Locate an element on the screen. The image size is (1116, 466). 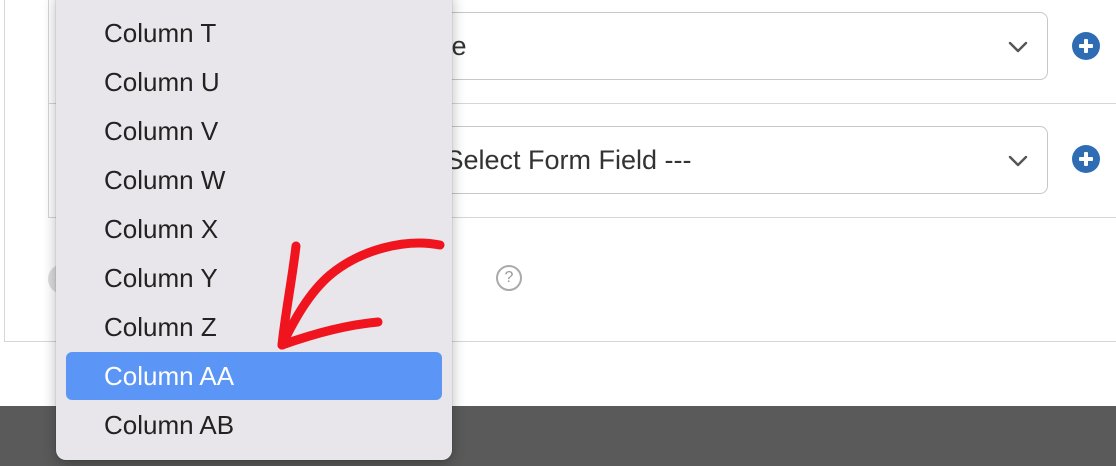
dropdown-option-column-w: Column W is located at coordinates (254, 180).